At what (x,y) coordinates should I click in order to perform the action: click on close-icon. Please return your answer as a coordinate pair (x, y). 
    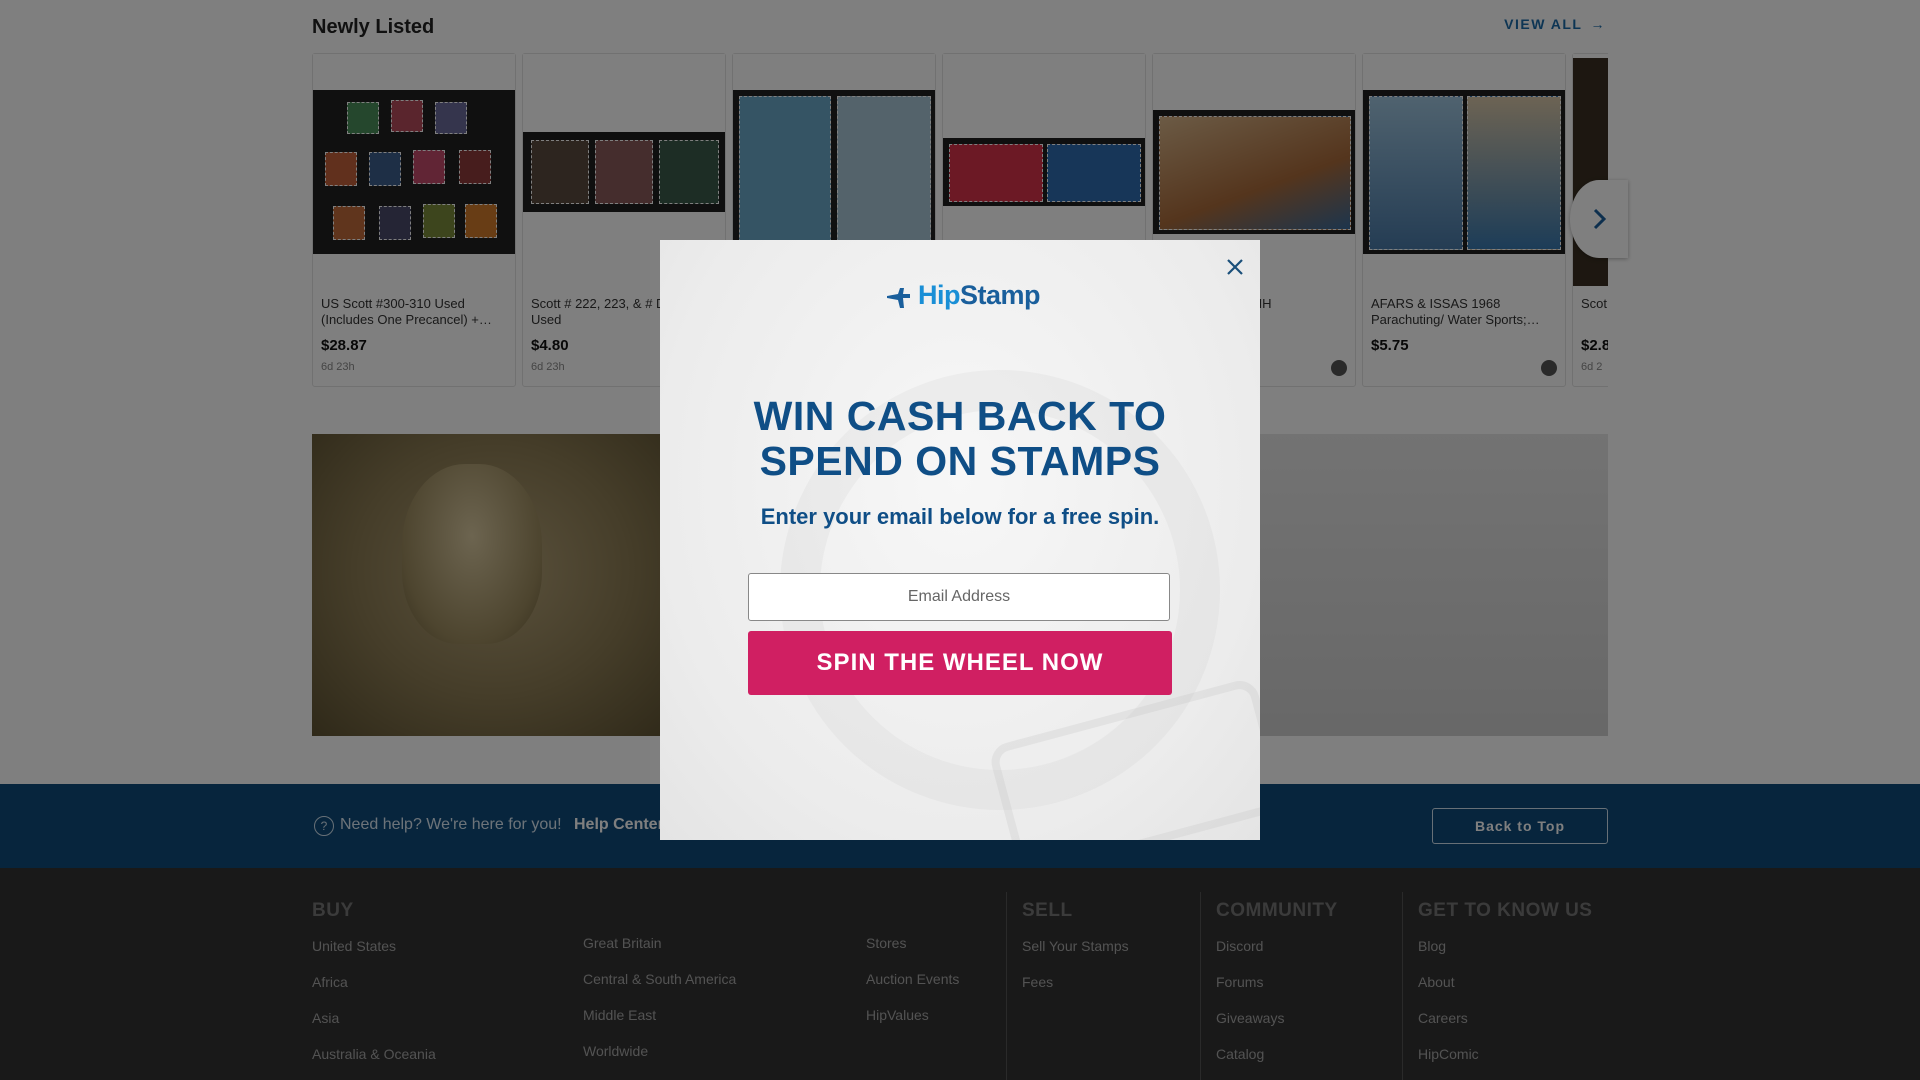
    Looking at the image, I should click on (1235, 267).